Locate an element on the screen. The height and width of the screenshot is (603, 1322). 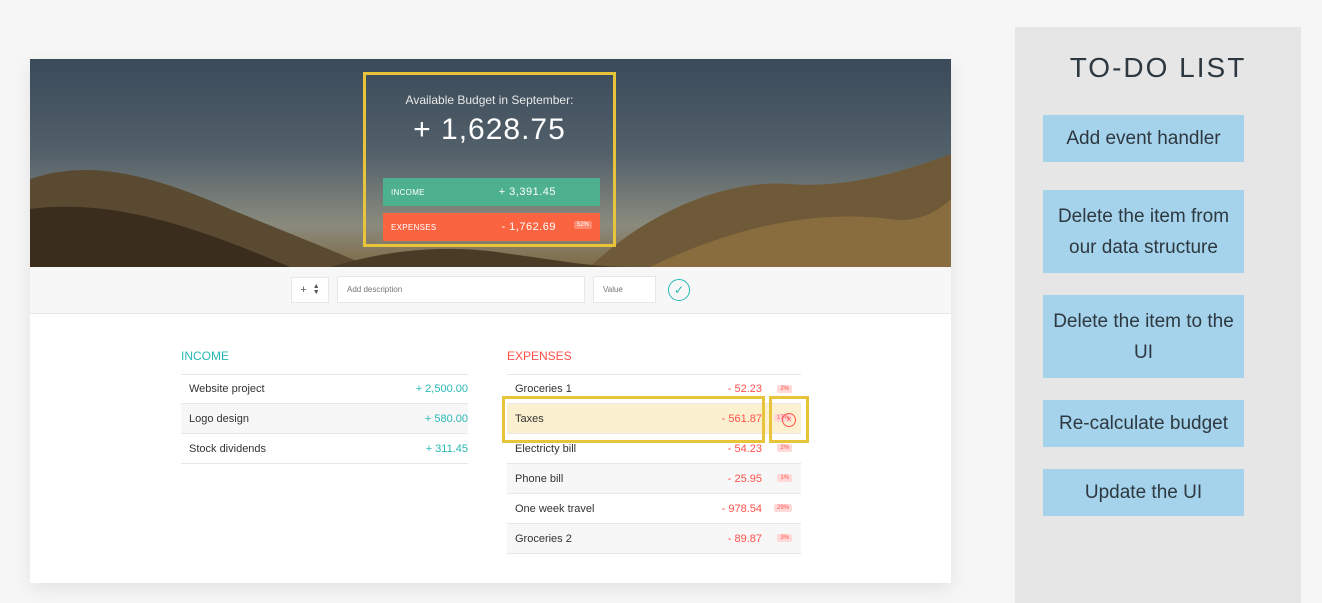
expense-description: Groceries 1 is located at coordinates (543, 389).